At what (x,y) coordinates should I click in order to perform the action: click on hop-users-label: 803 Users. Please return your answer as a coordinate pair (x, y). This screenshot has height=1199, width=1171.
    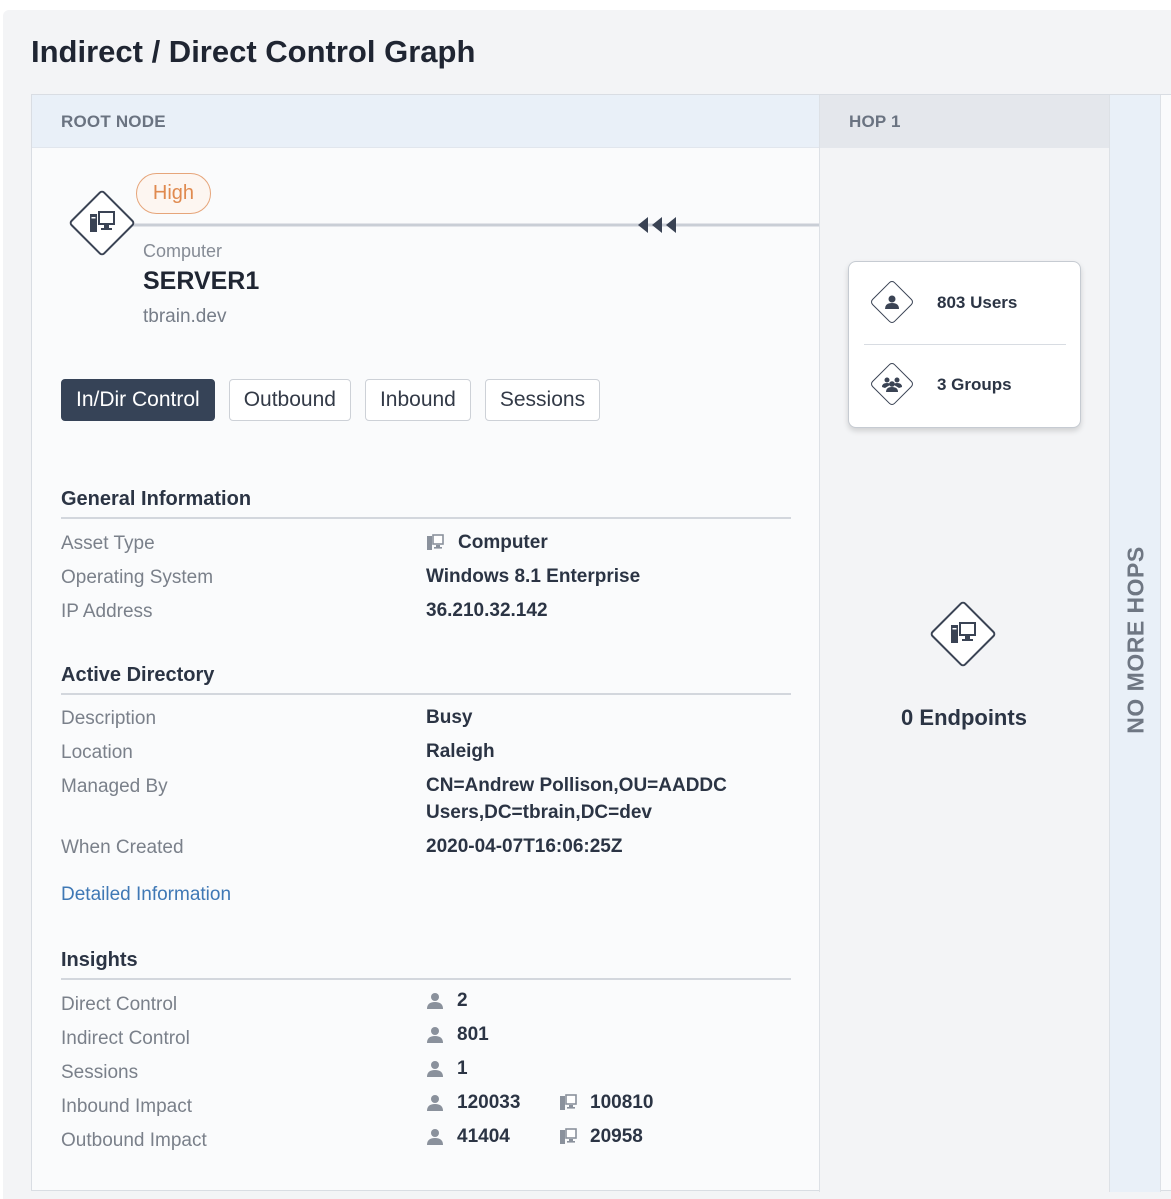
    Looking at the image, I should click on (977, 303).